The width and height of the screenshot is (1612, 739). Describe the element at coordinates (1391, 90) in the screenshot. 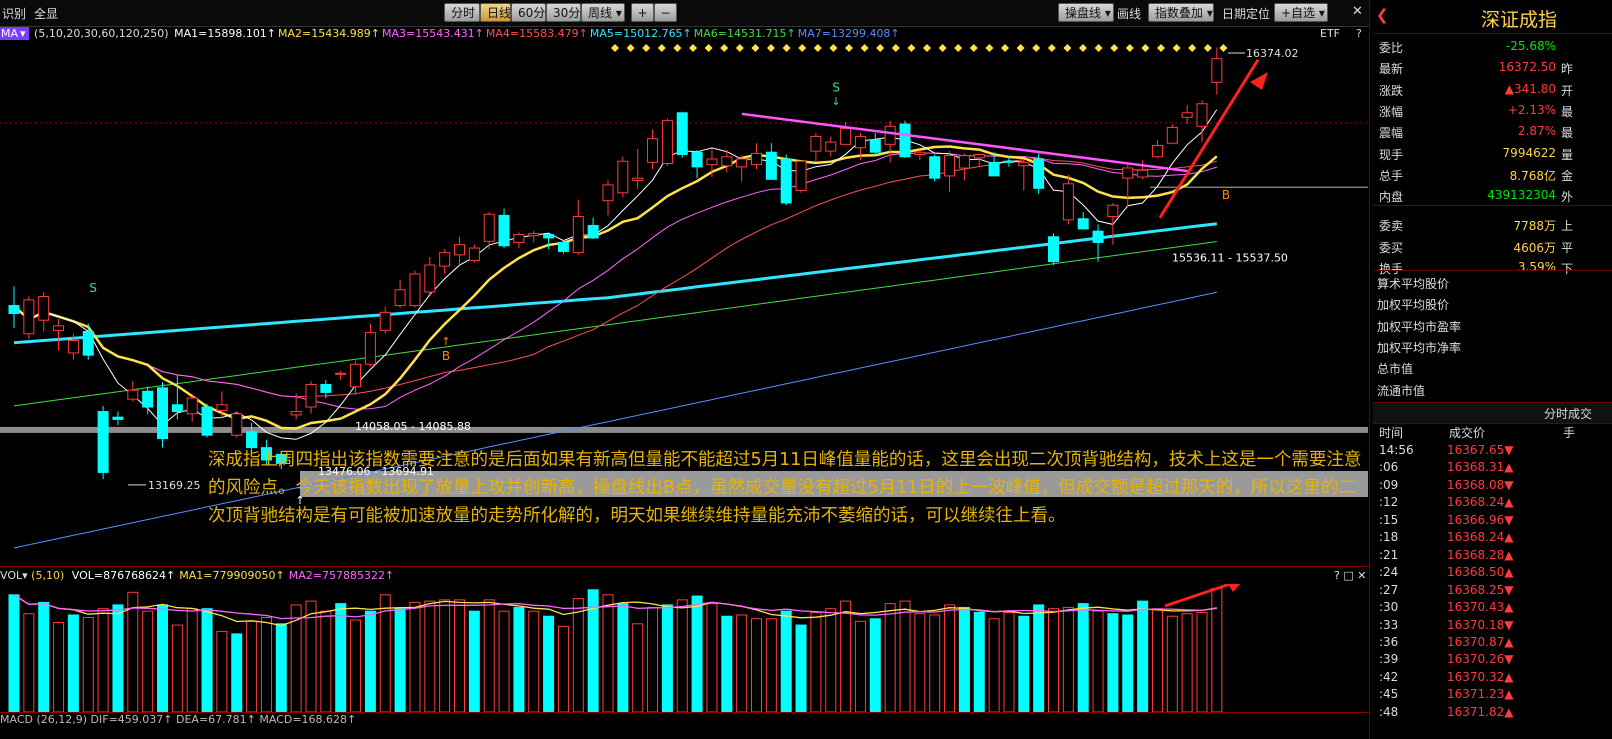

I see `quote-label: 涨跌` at that location.